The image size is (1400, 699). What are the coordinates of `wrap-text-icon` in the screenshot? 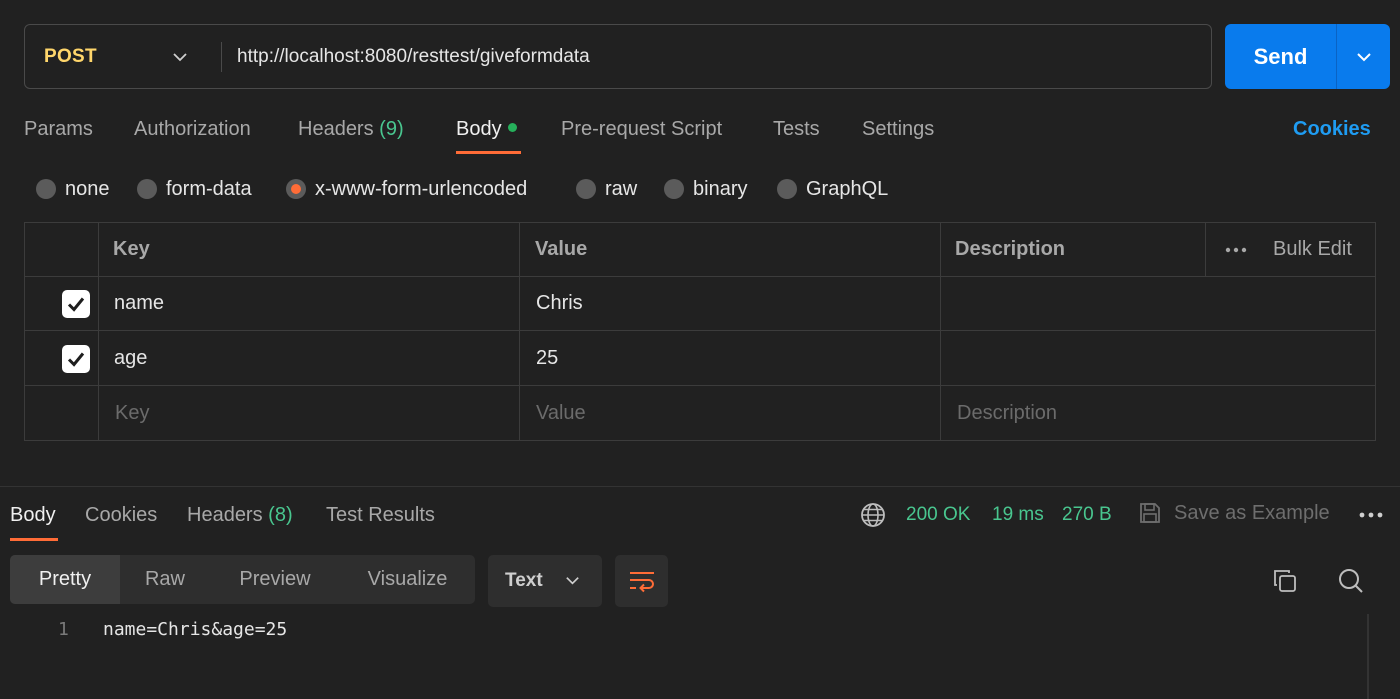 It's located at (641, 582).